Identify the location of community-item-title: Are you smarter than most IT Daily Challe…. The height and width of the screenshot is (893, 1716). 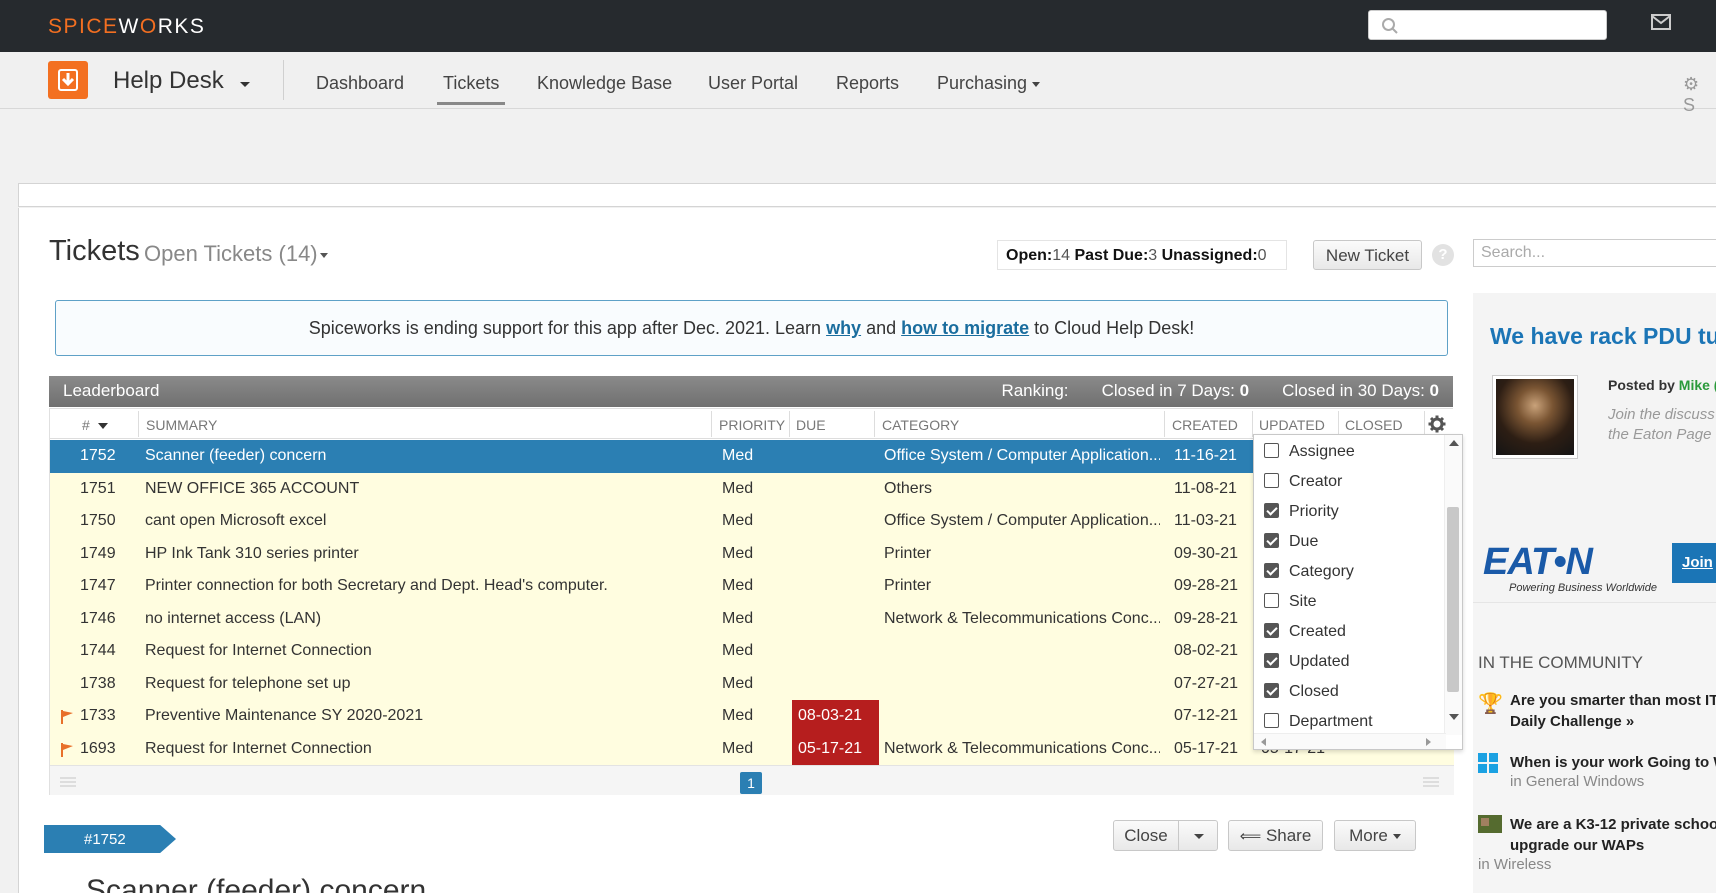
(1613, 711).